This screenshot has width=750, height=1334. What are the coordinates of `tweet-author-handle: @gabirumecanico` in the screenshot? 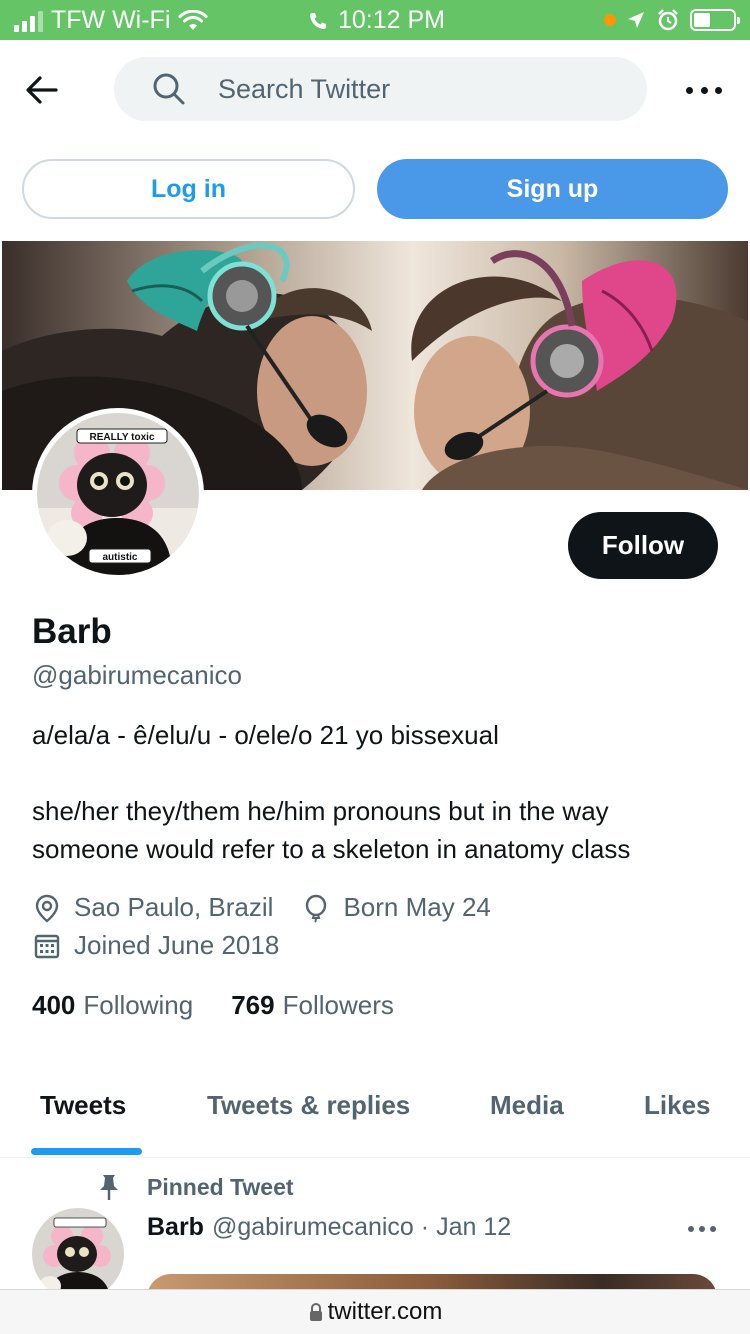 It's located at (313, 1227).